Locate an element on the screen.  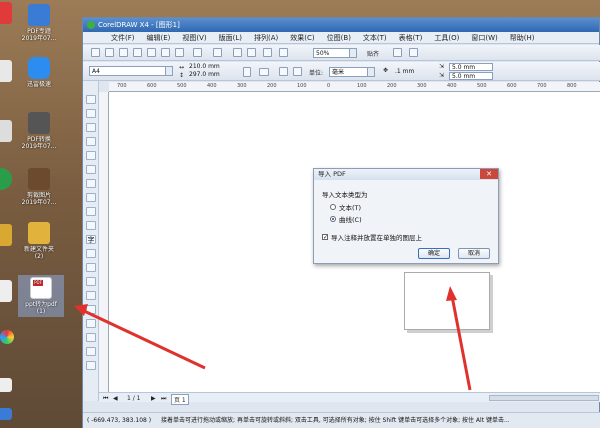
arrow-to-dialog is located at coordinates (461, 343).